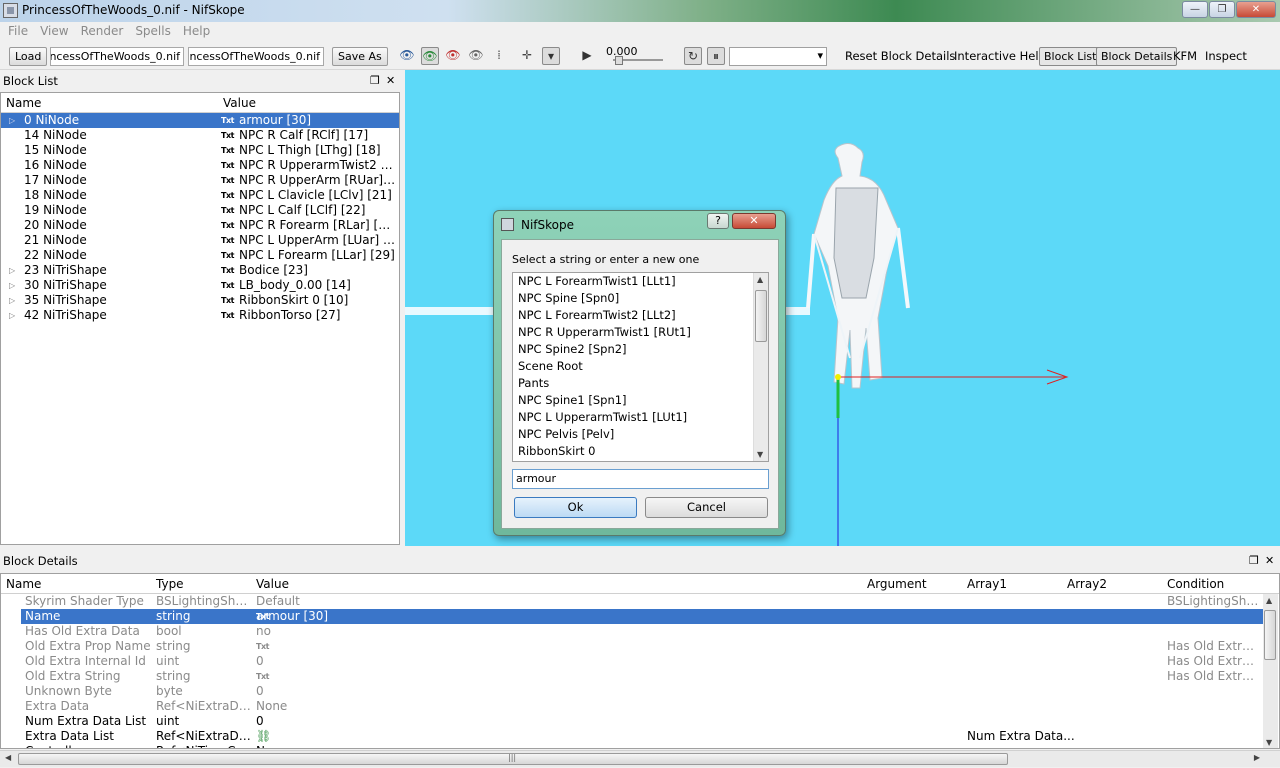 The height and width of the screenshot is (768, 1280). I want to click on menu-help: Help, so click(196, 32).